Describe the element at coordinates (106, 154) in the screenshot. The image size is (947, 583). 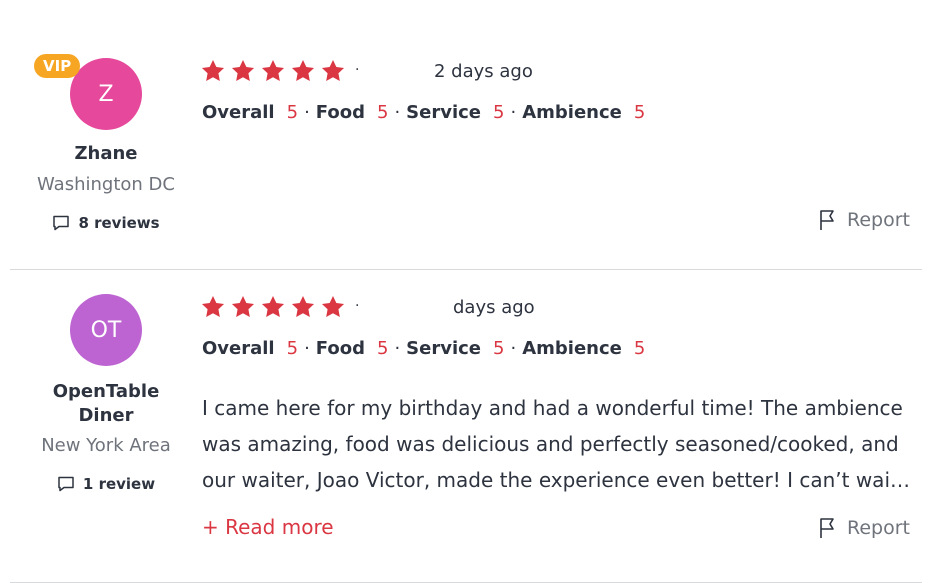
I see `reviewer-name: Zhane` at that location.